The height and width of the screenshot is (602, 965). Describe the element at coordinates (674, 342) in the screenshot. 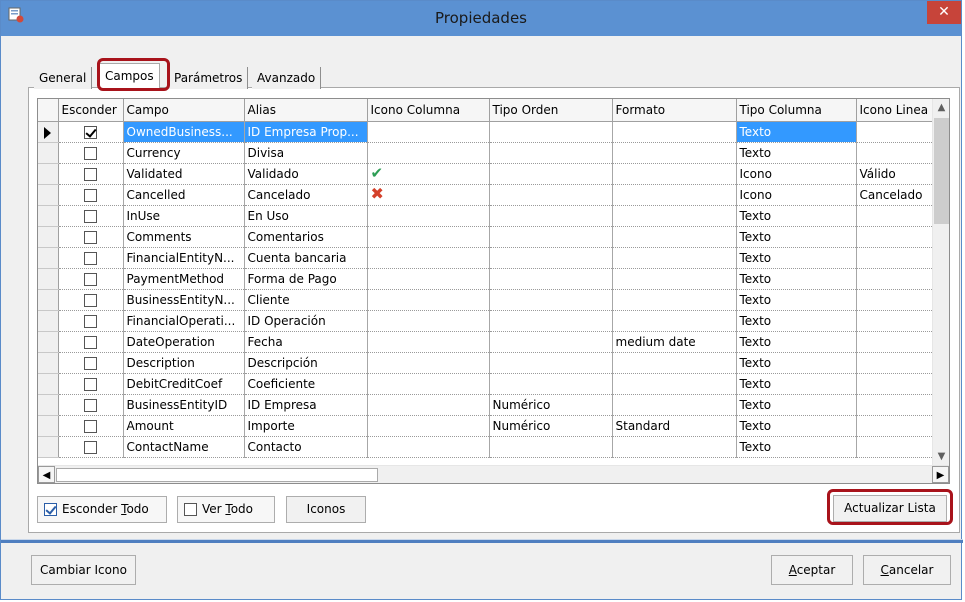

I see `formato-cell: medium date` at that location.